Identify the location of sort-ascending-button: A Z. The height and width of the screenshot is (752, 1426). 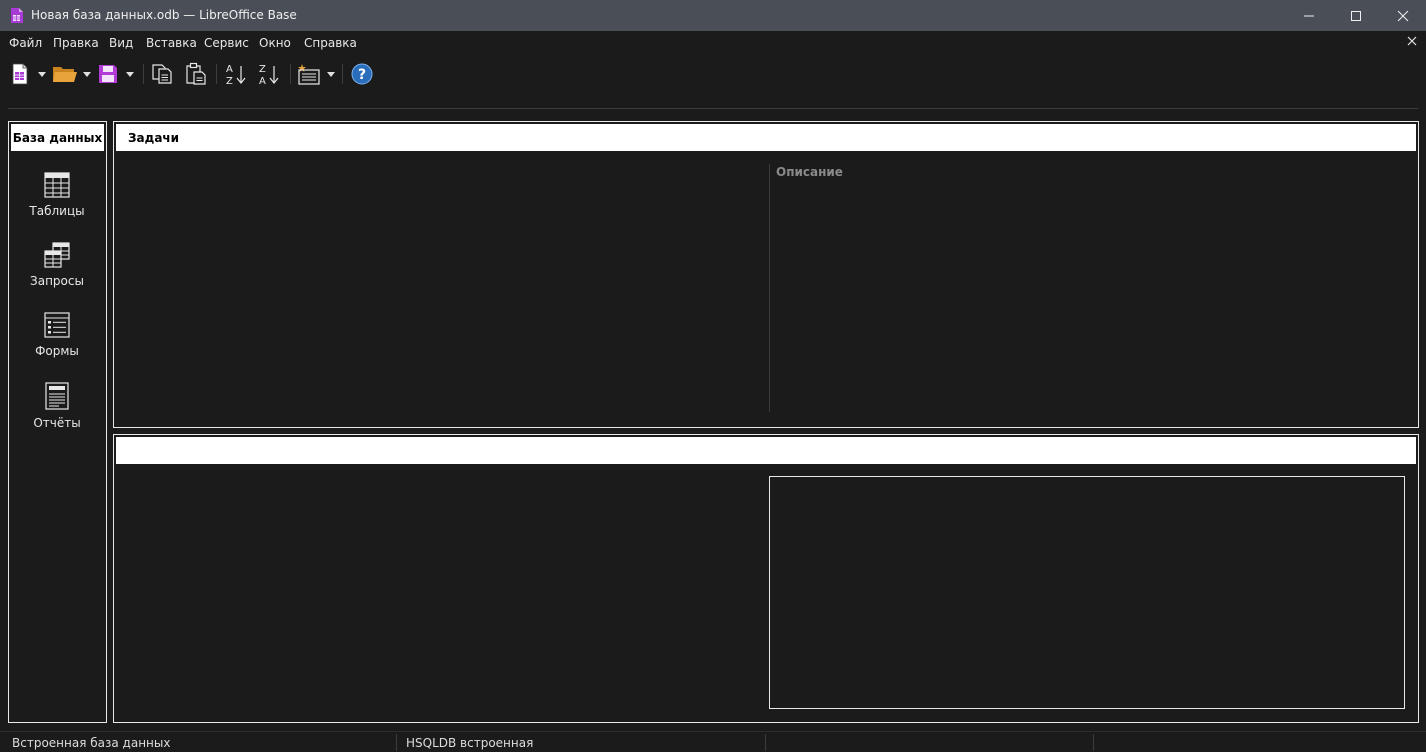
(236, 74).